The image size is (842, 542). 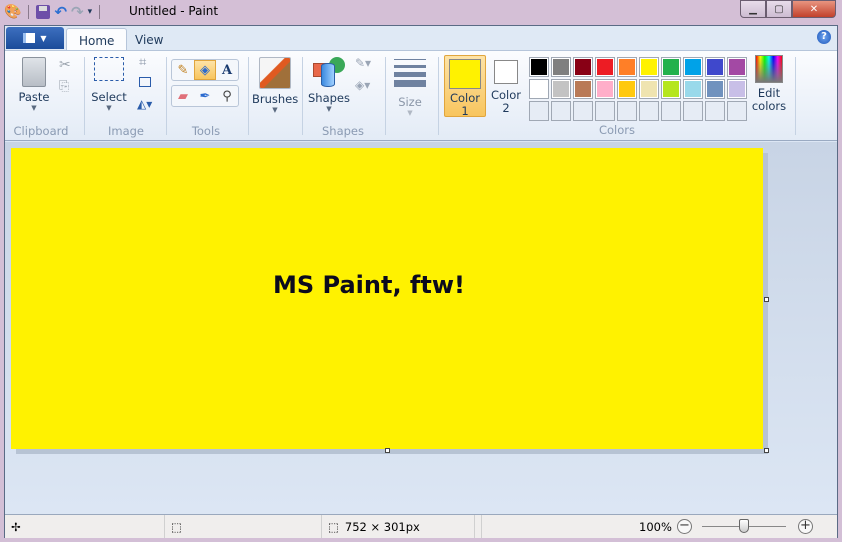 I want to click on paste-button: Paste ▼, so click(x=34, y=84).